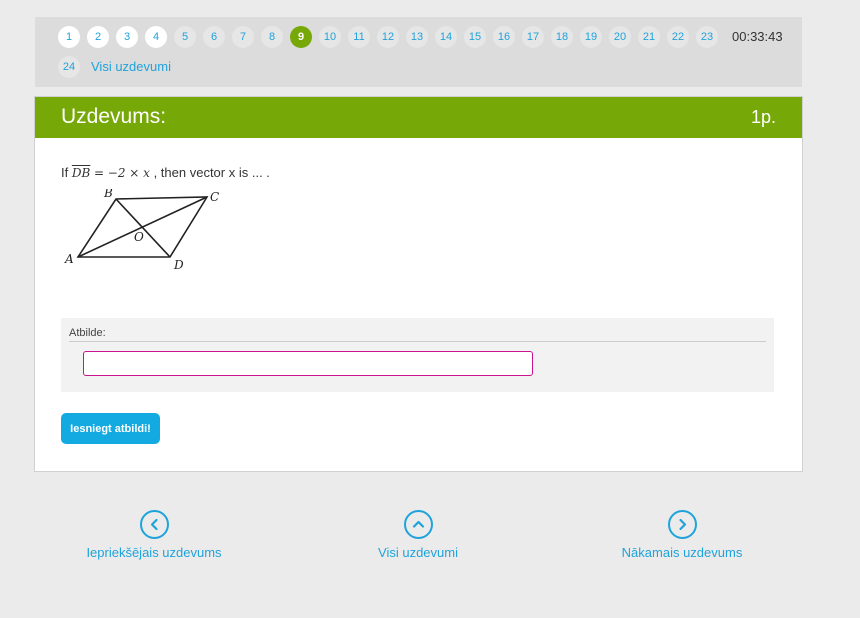 The image size is (860, 618). What do you see at coordinates (69, 37) in the screenshot?
I see `page-button-1: 1` at bounding box center [69, 37].